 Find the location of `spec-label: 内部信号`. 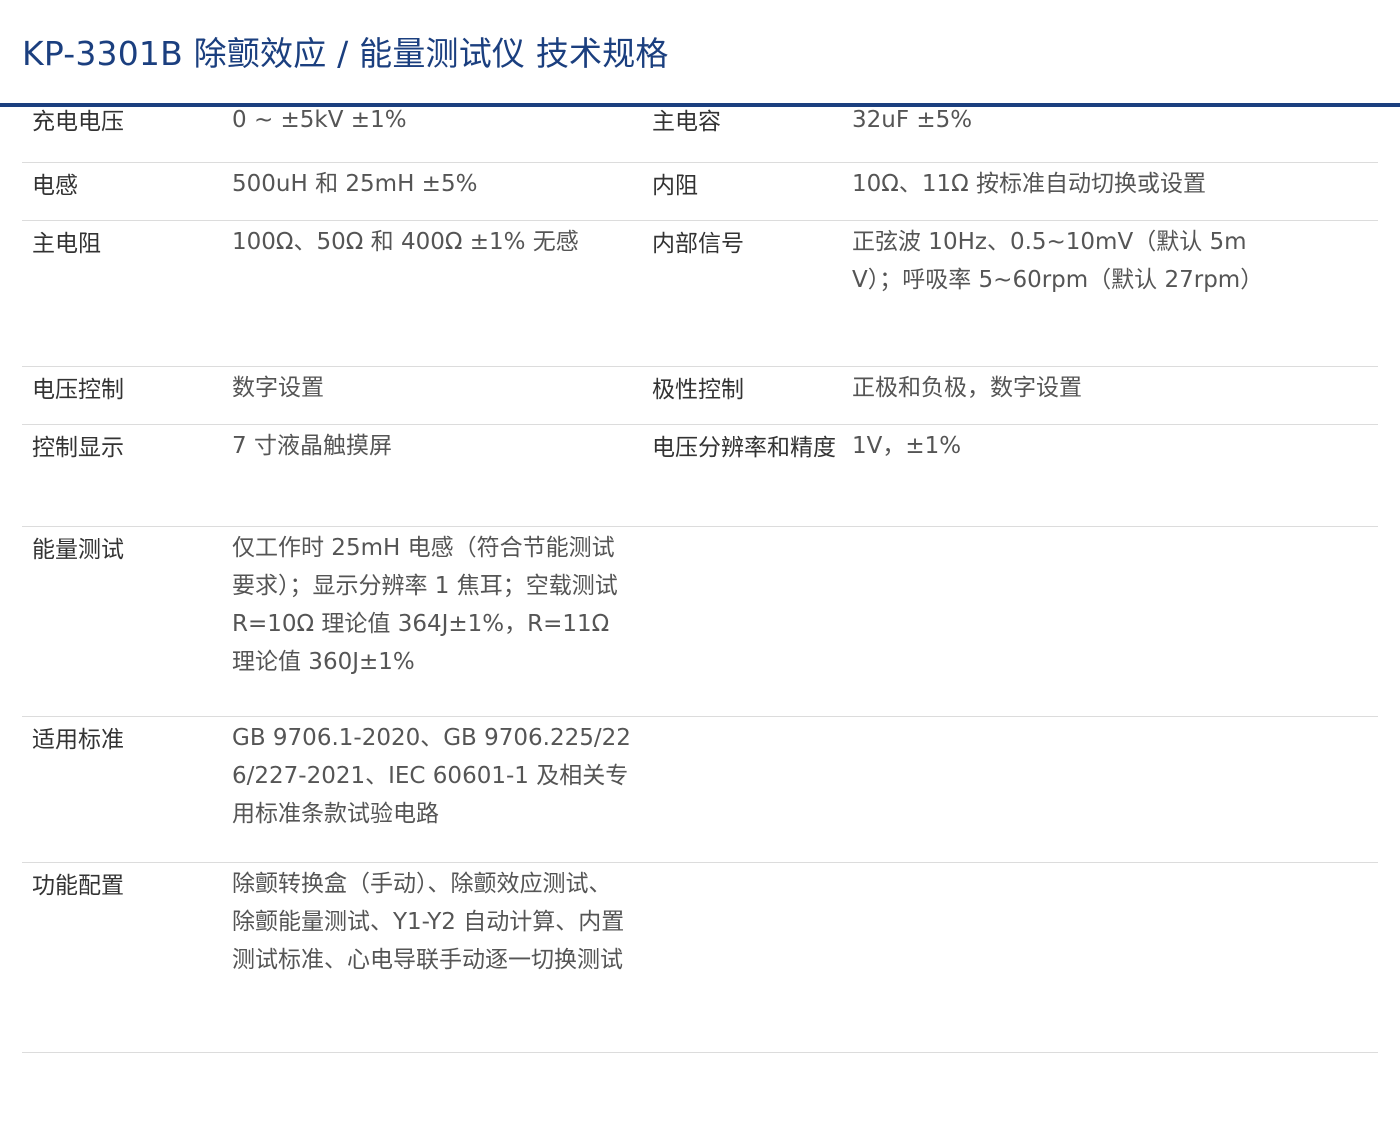

spec-label: 内部信号 is located at coordinates (698, 244).